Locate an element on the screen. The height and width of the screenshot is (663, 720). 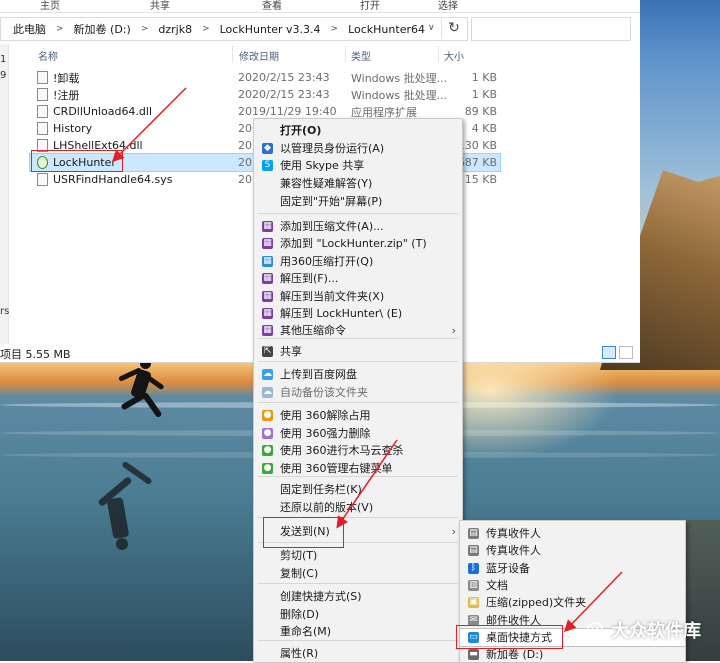
navigation-pane is located at coordinates (4, 194).